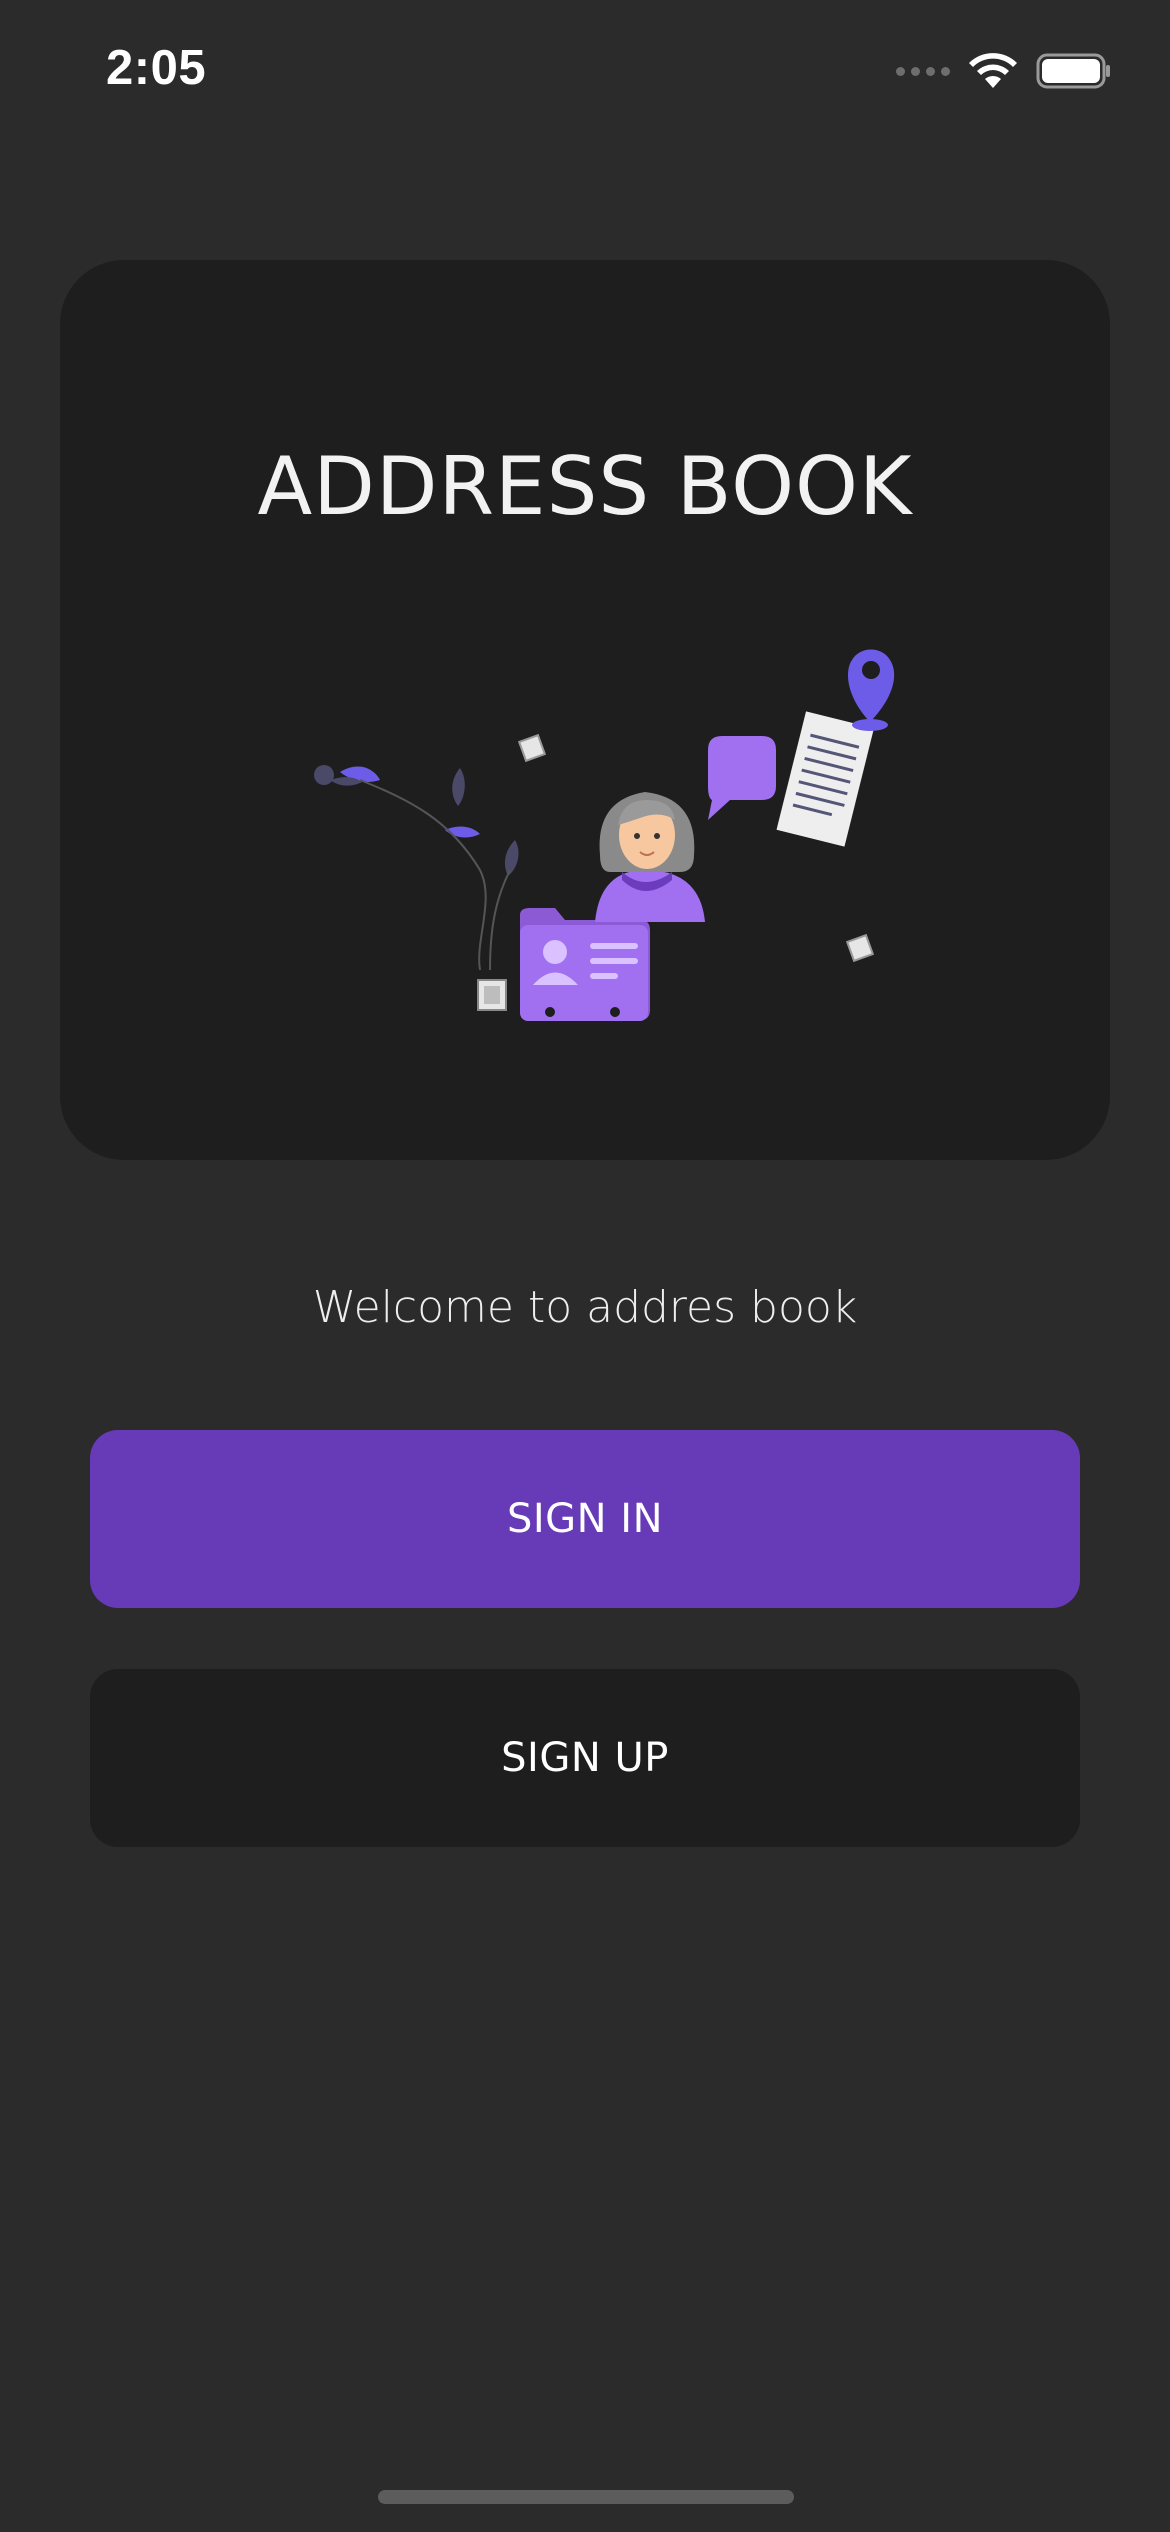  What do you see at coordinates (871, 690) in the screenshot?
I see `location-pin-icon` at bounding box center [871, 690].